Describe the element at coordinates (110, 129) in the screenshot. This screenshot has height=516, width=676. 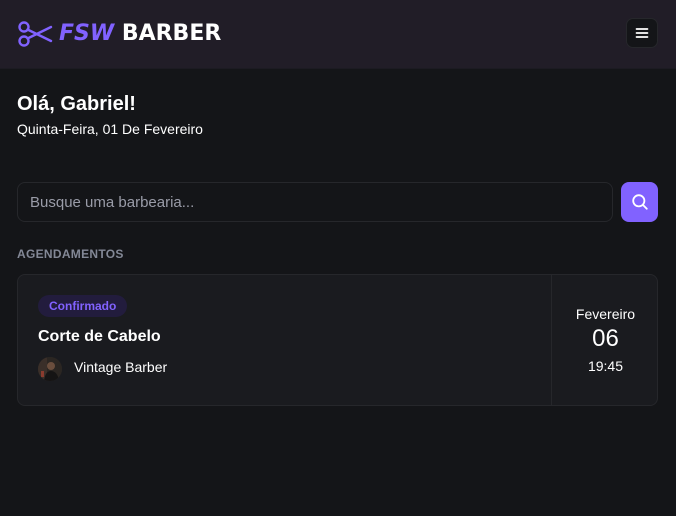
I see `current-date: Quinta-Feira, 01 De Fevereiro` at that location.